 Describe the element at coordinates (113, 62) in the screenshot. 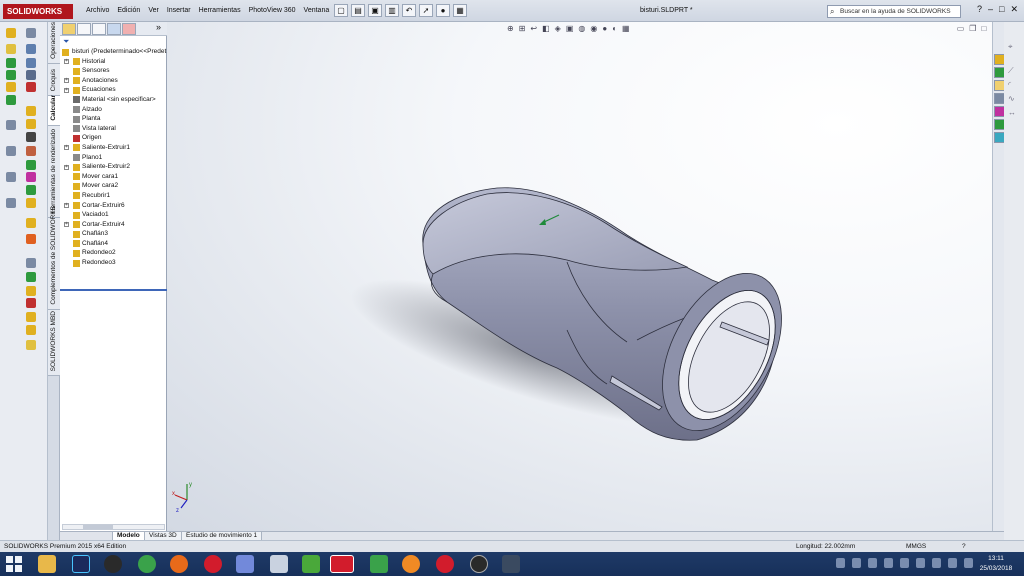

I see `tree-item: + Historial` at that location.